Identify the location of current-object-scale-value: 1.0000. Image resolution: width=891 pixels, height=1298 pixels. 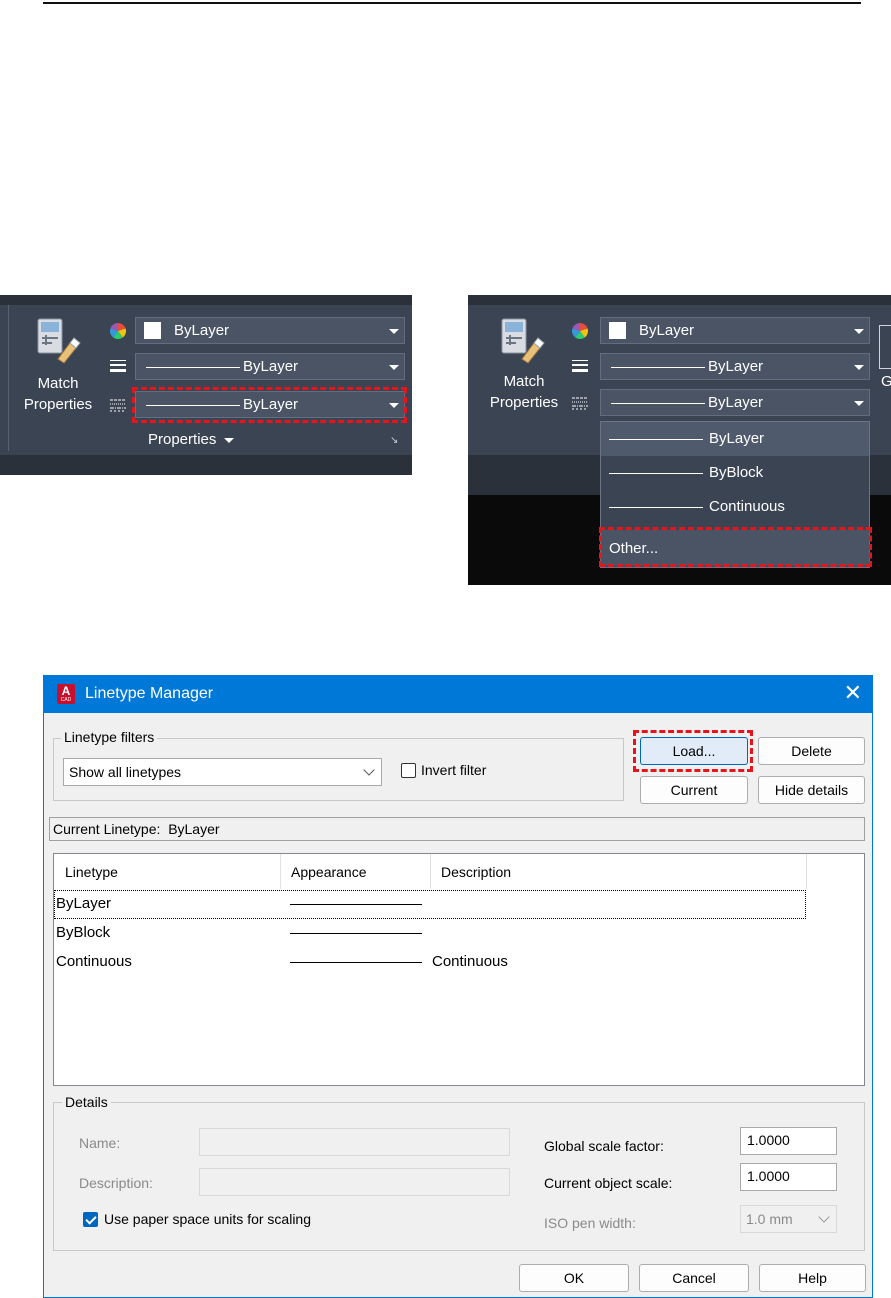
(768, 1176).